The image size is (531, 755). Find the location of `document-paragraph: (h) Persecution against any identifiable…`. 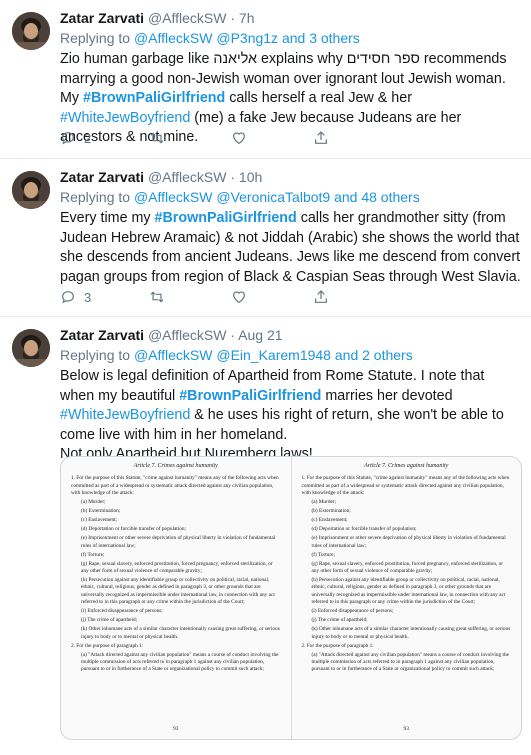

document-paragraph: (h) Persecution against any identifiable… is located at coordinates (178, 591).